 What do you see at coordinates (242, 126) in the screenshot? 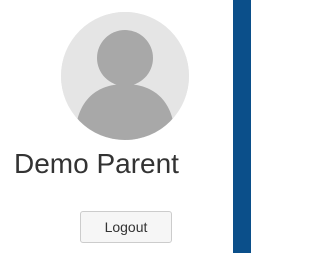
I see `side-strip` at bounding box center [242, 126].